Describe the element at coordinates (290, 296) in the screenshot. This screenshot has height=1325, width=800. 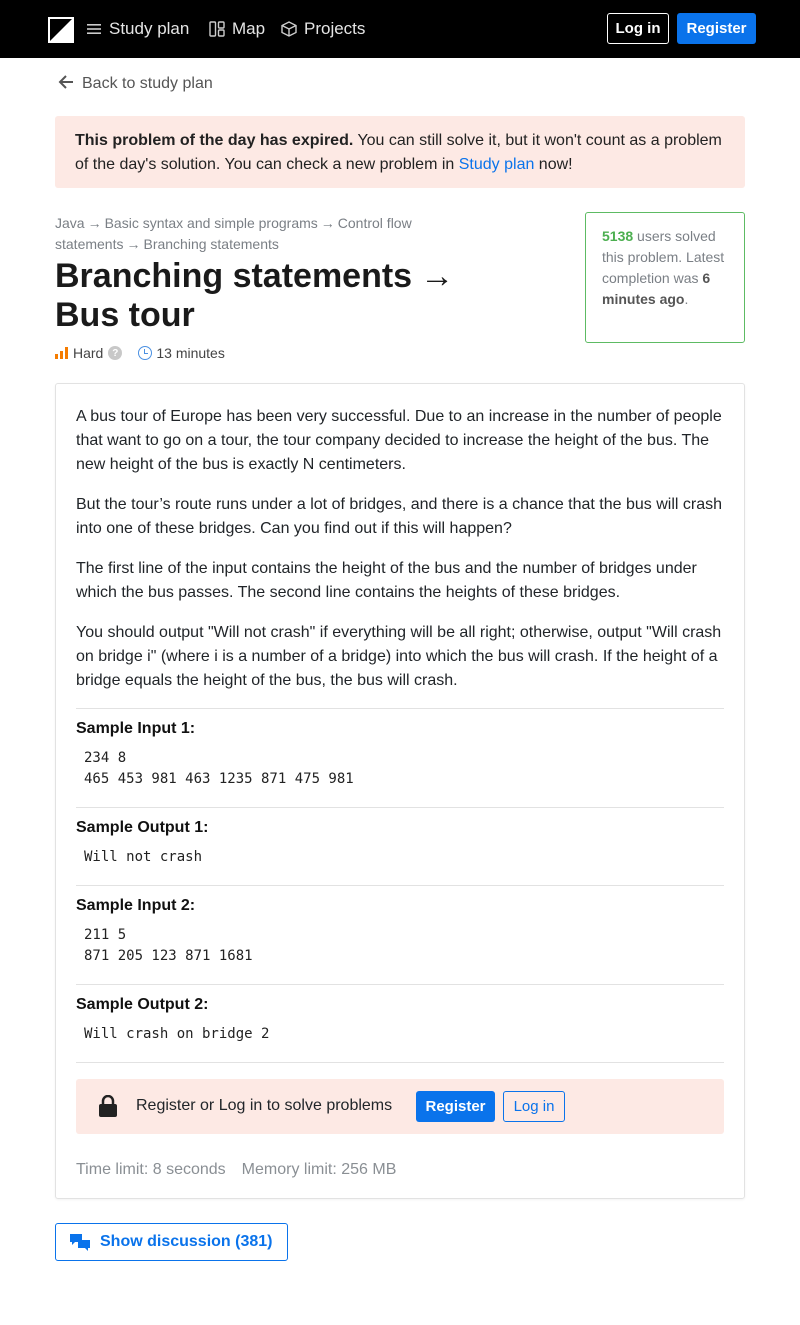
I see `page-title: Branching statements → Bus tour` at that location.